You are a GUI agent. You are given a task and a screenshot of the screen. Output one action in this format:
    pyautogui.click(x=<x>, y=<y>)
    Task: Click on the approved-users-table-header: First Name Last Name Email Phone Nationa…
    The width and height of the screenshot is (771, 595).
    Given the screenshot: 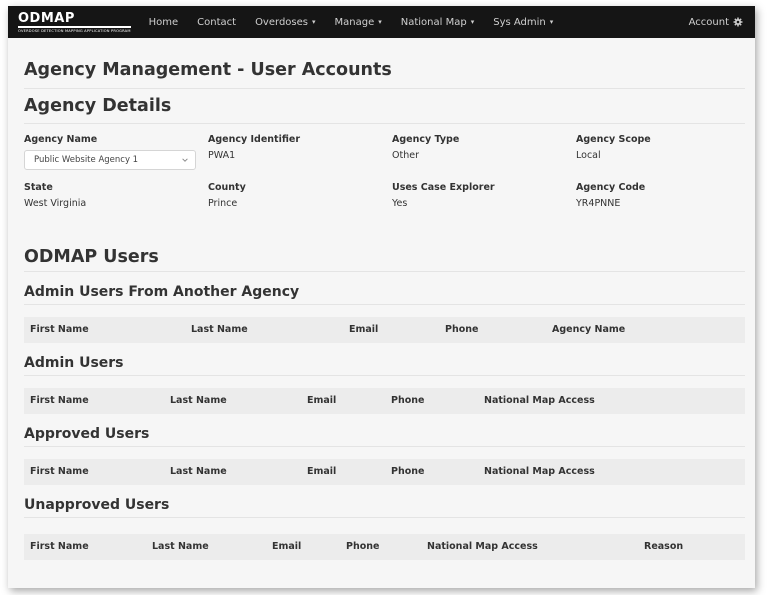 What is the action you would take?
    pyautogui.click(x=384, y=472)
    